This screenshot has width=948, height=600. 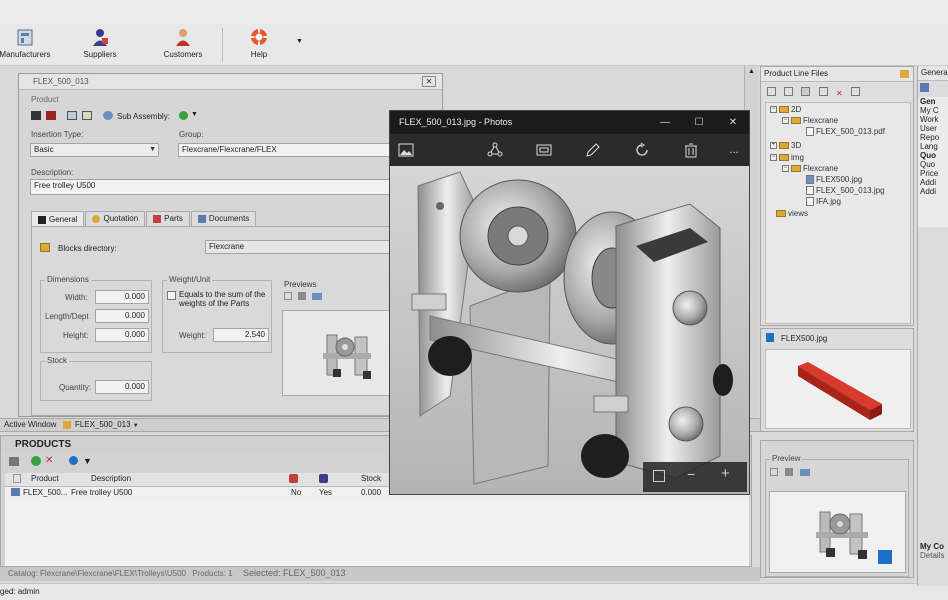 What do you see at coordinates (823, 201) in the screenshot?
I see `tree-node-ifa-jpg: IFA.jpg` at bounding box center [823, 201].